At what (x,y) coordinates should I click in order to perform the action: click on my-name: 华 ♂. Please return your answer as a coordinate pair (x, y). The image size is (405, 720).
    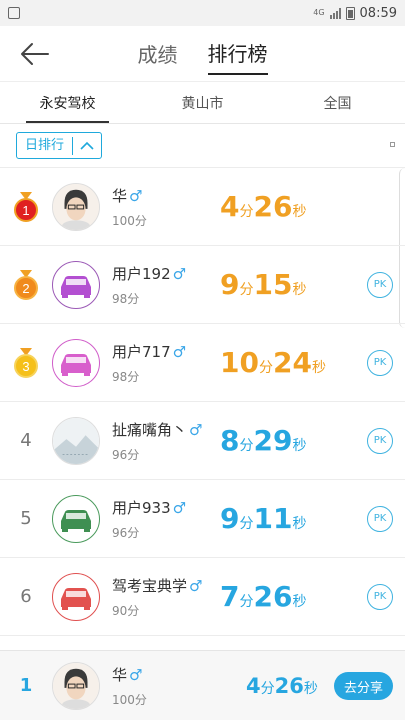
    Looking at the image, I should click on (127, 674).